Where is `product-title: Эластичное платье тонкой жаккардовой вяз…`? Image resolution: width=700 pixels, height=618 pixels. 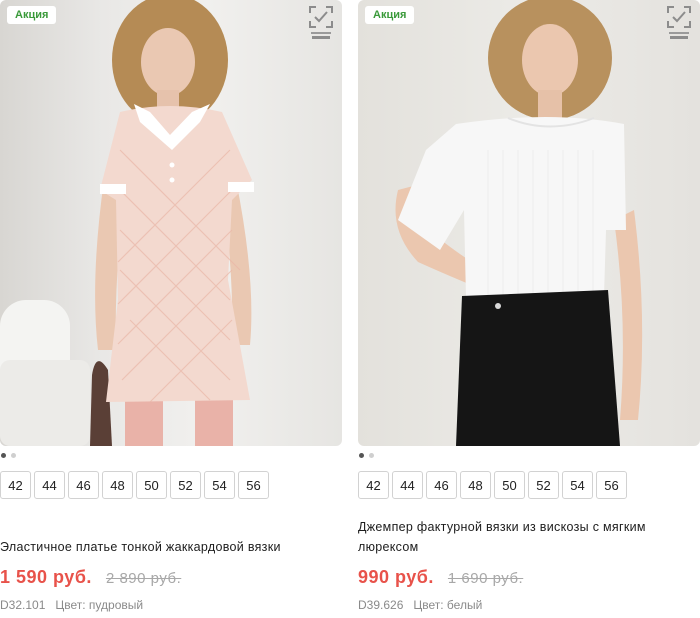 product-title: Эластичное платье тонкой жаккардовой вяз… is located at coordinates (171, 547).